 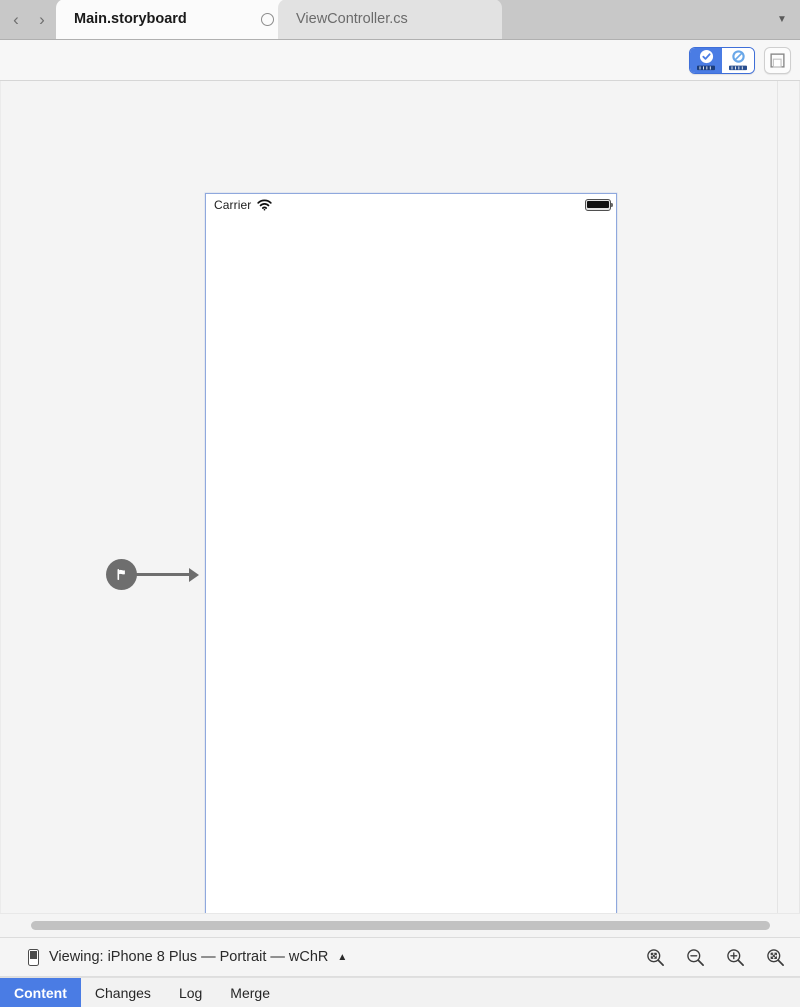 I want to click on check-badge-ruler-icon, so click(x=706, y=56).